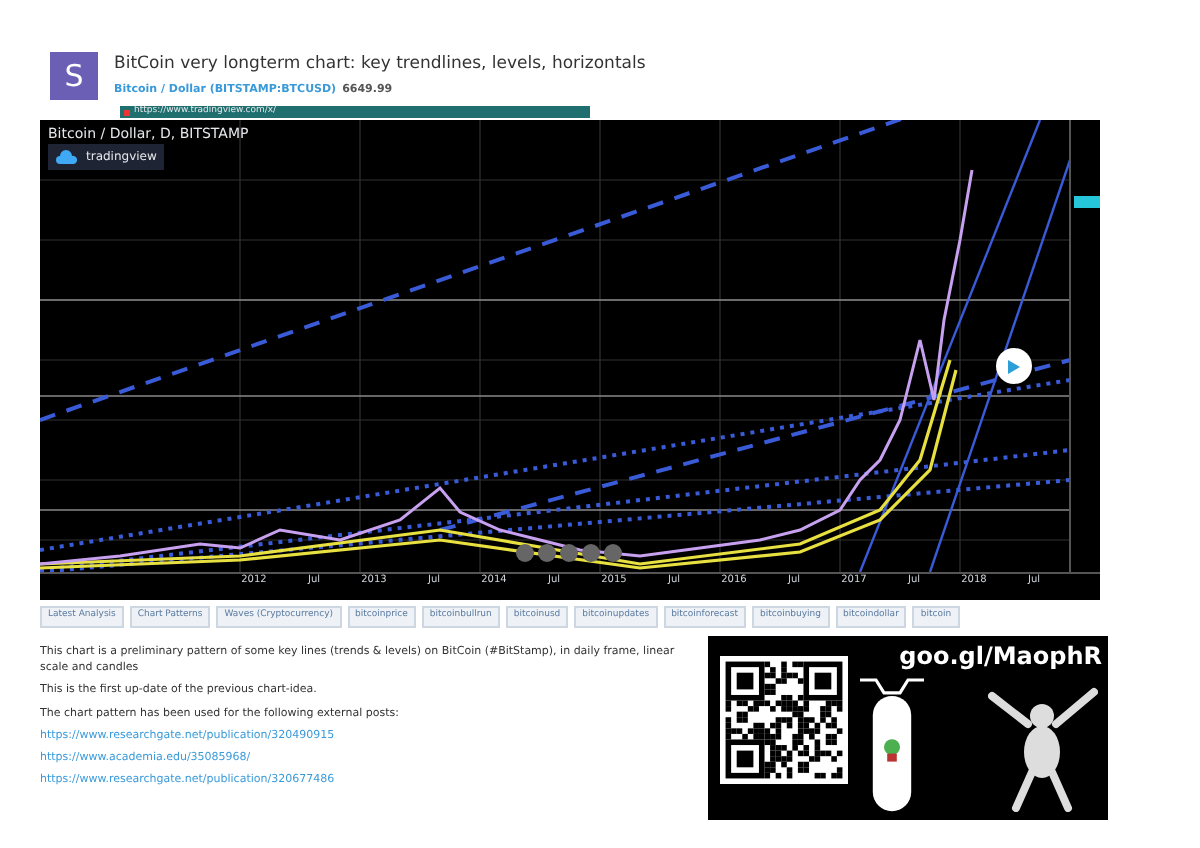 This screenshot has height=848, width=1200. I want to click on play-icon, so click(1014, 366).